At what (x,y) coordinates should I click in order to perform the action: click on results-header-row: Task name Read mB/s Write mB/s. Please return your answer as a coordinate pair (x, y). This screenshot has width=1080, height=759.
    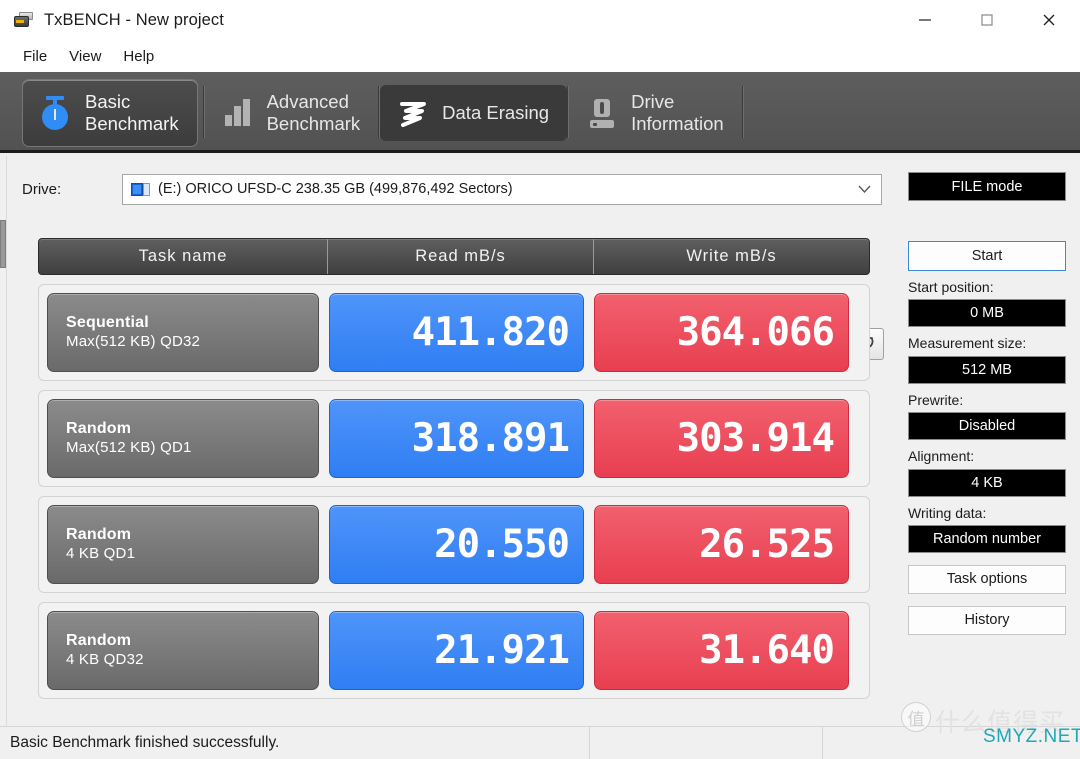
    Looking at the image, I should click on (454, 256).